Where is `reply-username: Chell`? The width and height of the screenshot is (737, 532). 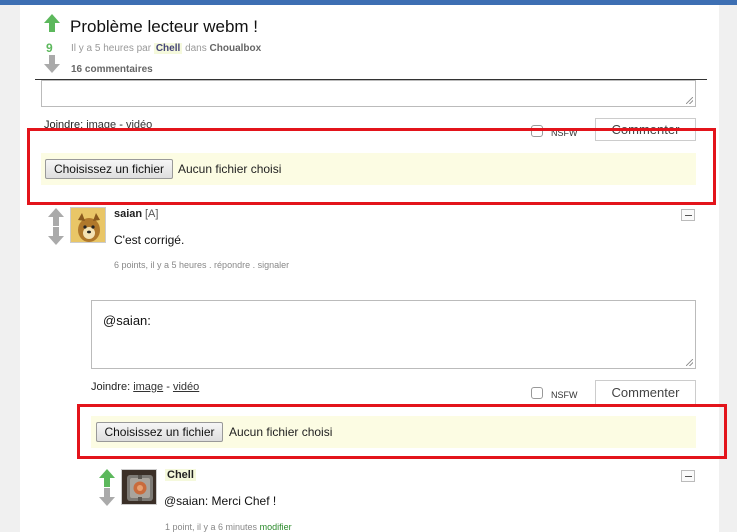
reply-username: Chell is located at coordinates (180, 475).